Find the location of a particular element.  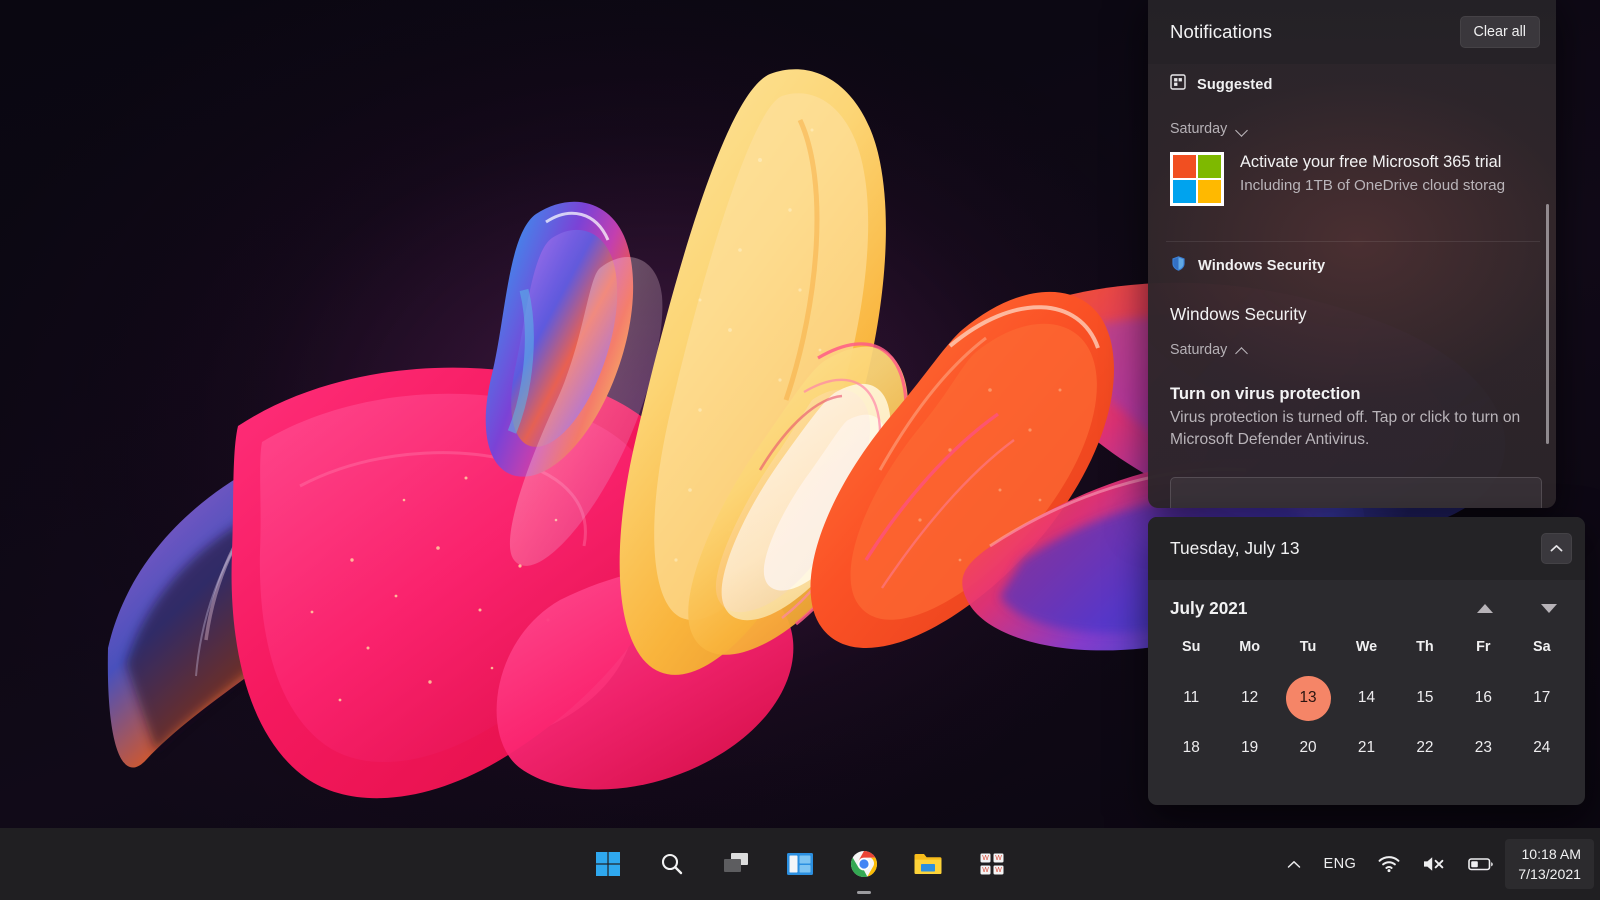

calendar-day-headers: Su Mo Tu We Th Fr Sa is located at coordinates (1366, 647).